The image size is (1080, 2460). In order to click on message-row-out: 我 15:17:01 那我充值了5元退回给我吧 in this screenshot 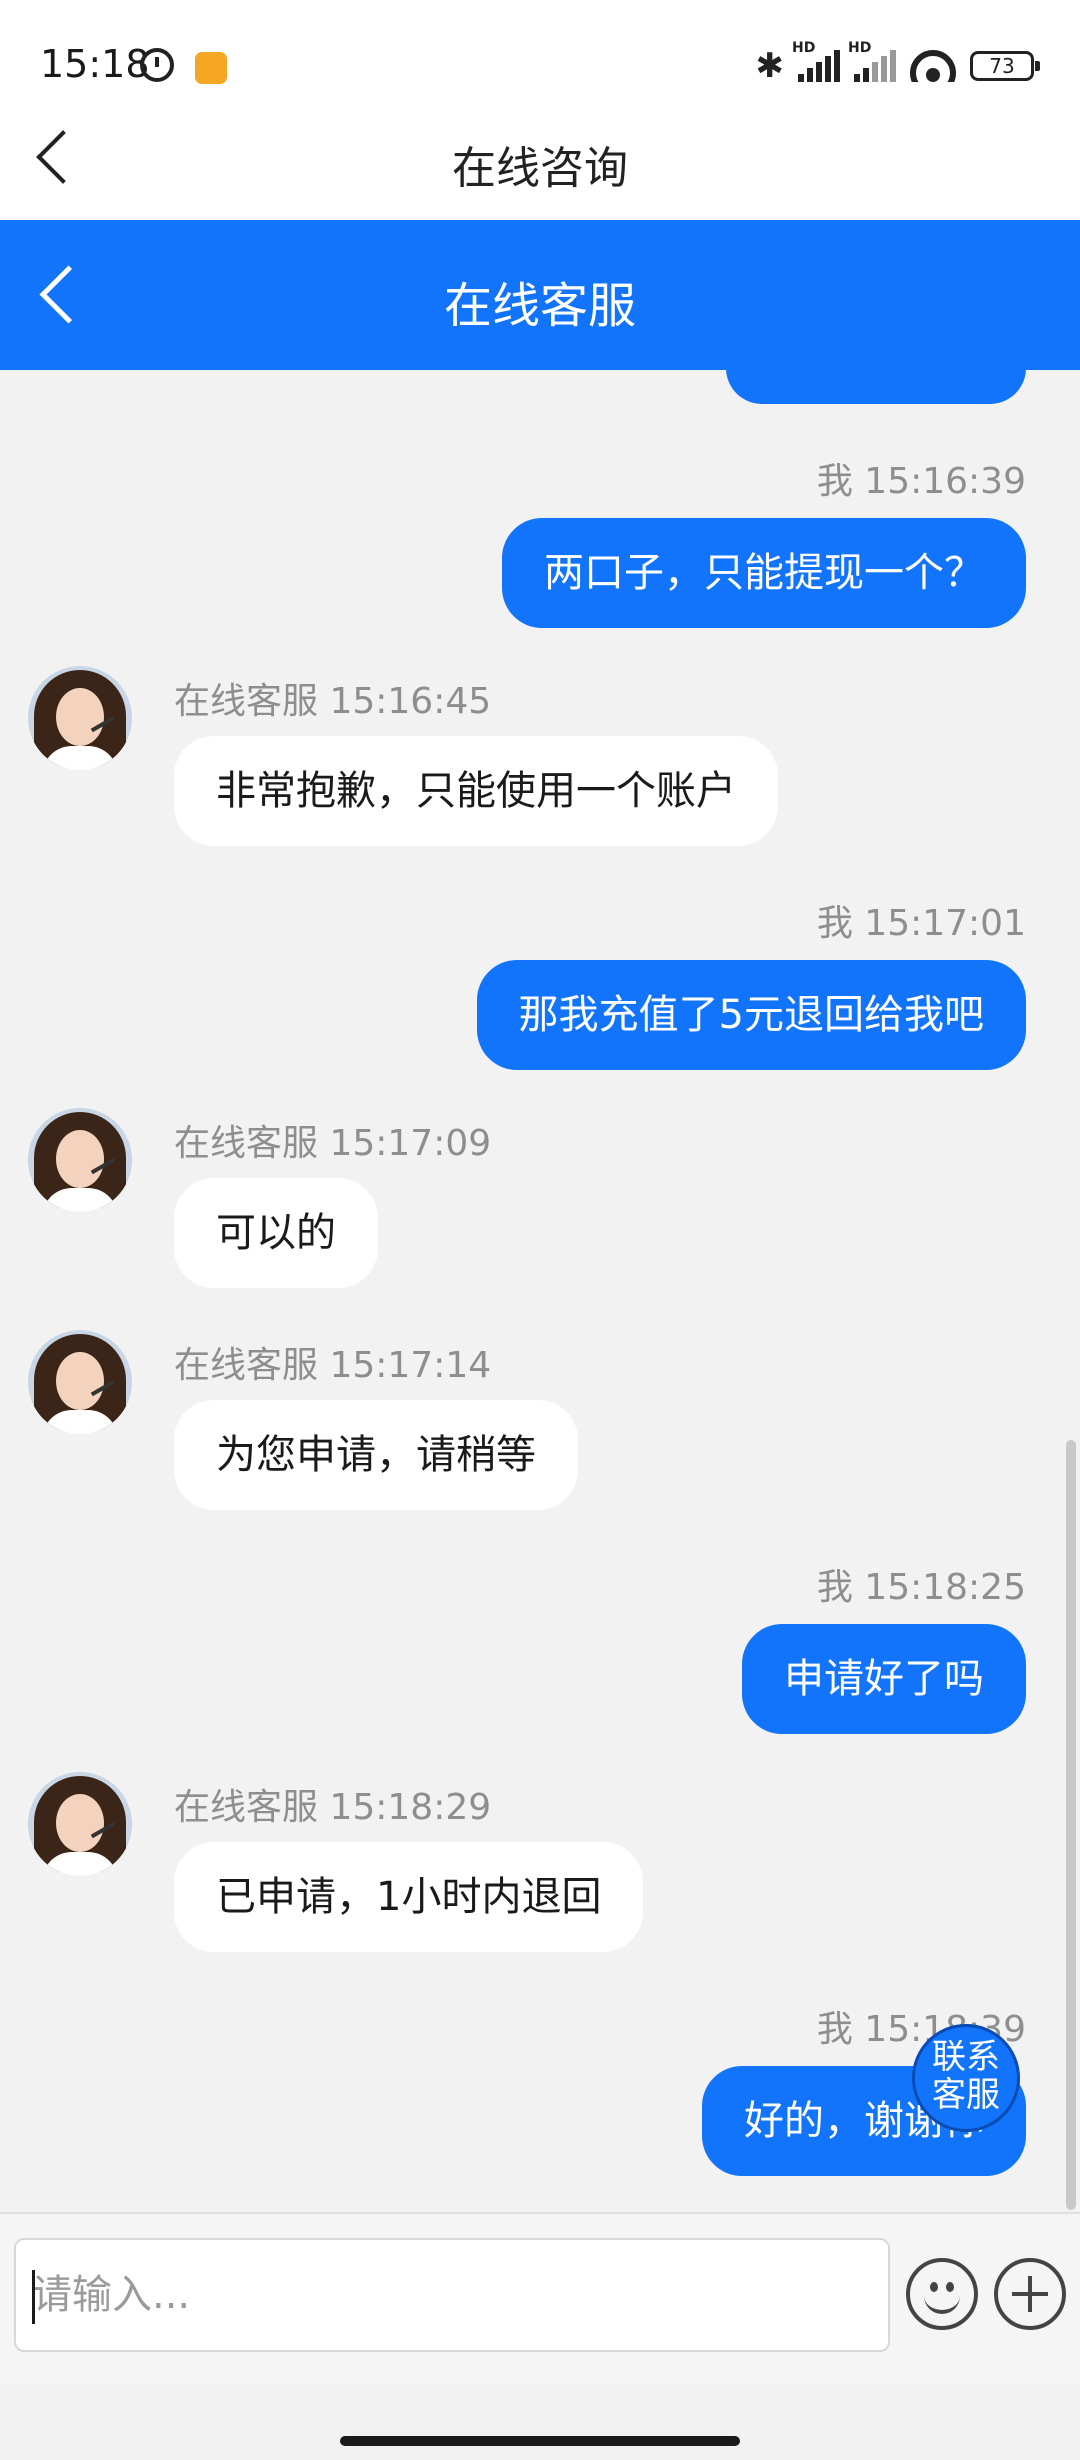, I will do `click(751, 982)`.